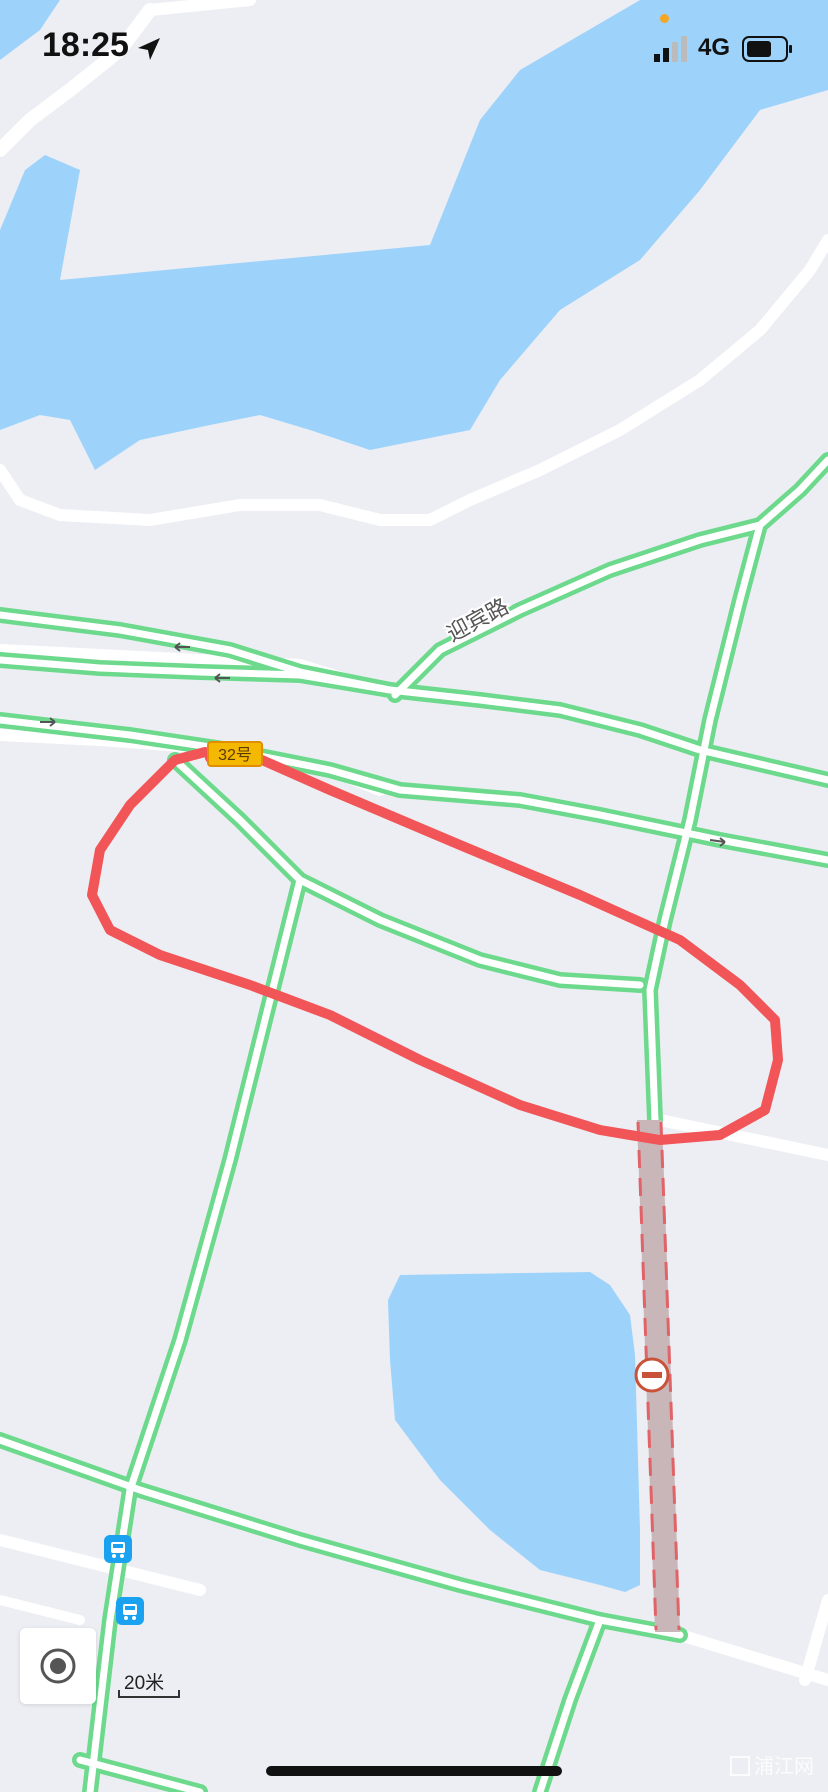 Image resolution: width=828 pixels, height=1792 pixels. What do you see at coordinates (149, 49) in the screenshot?
I see `location-arrow-icon` at bounding box center [149, 49].